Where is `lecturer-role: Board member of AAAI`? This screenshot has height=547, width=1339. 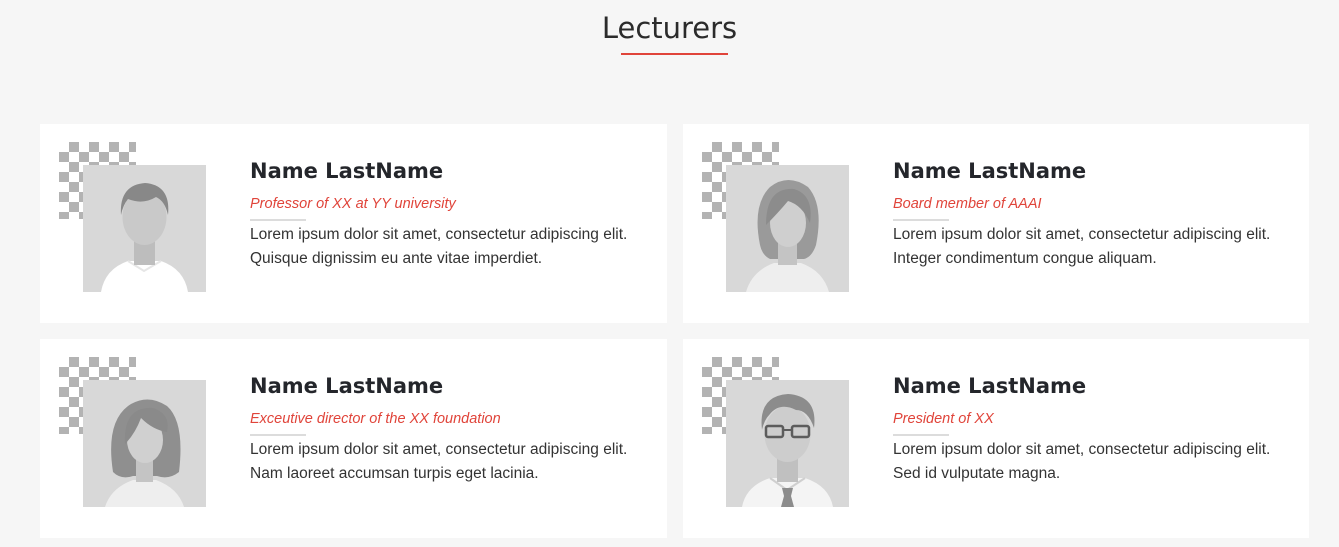
lecturer-role: Board member of AAAI is located at coordinates (967, 204).